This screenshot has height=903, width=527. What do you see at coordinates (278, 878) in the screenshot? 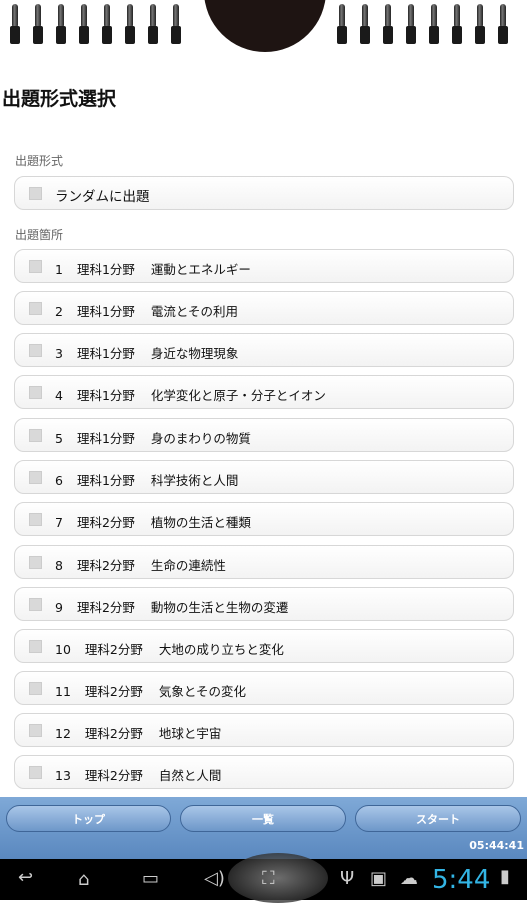
I see `home-glow` at bounding box center [278, 878].